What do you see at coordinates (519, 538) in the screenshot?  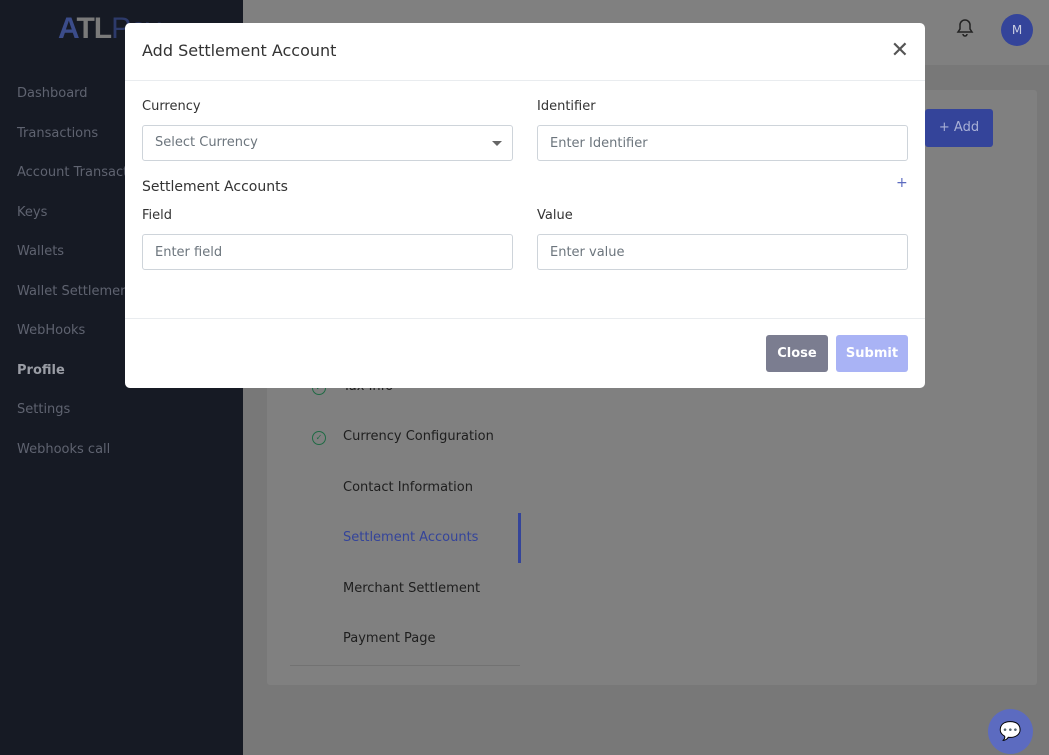 I see `selected-indicator` at bounding box center [519, 538].